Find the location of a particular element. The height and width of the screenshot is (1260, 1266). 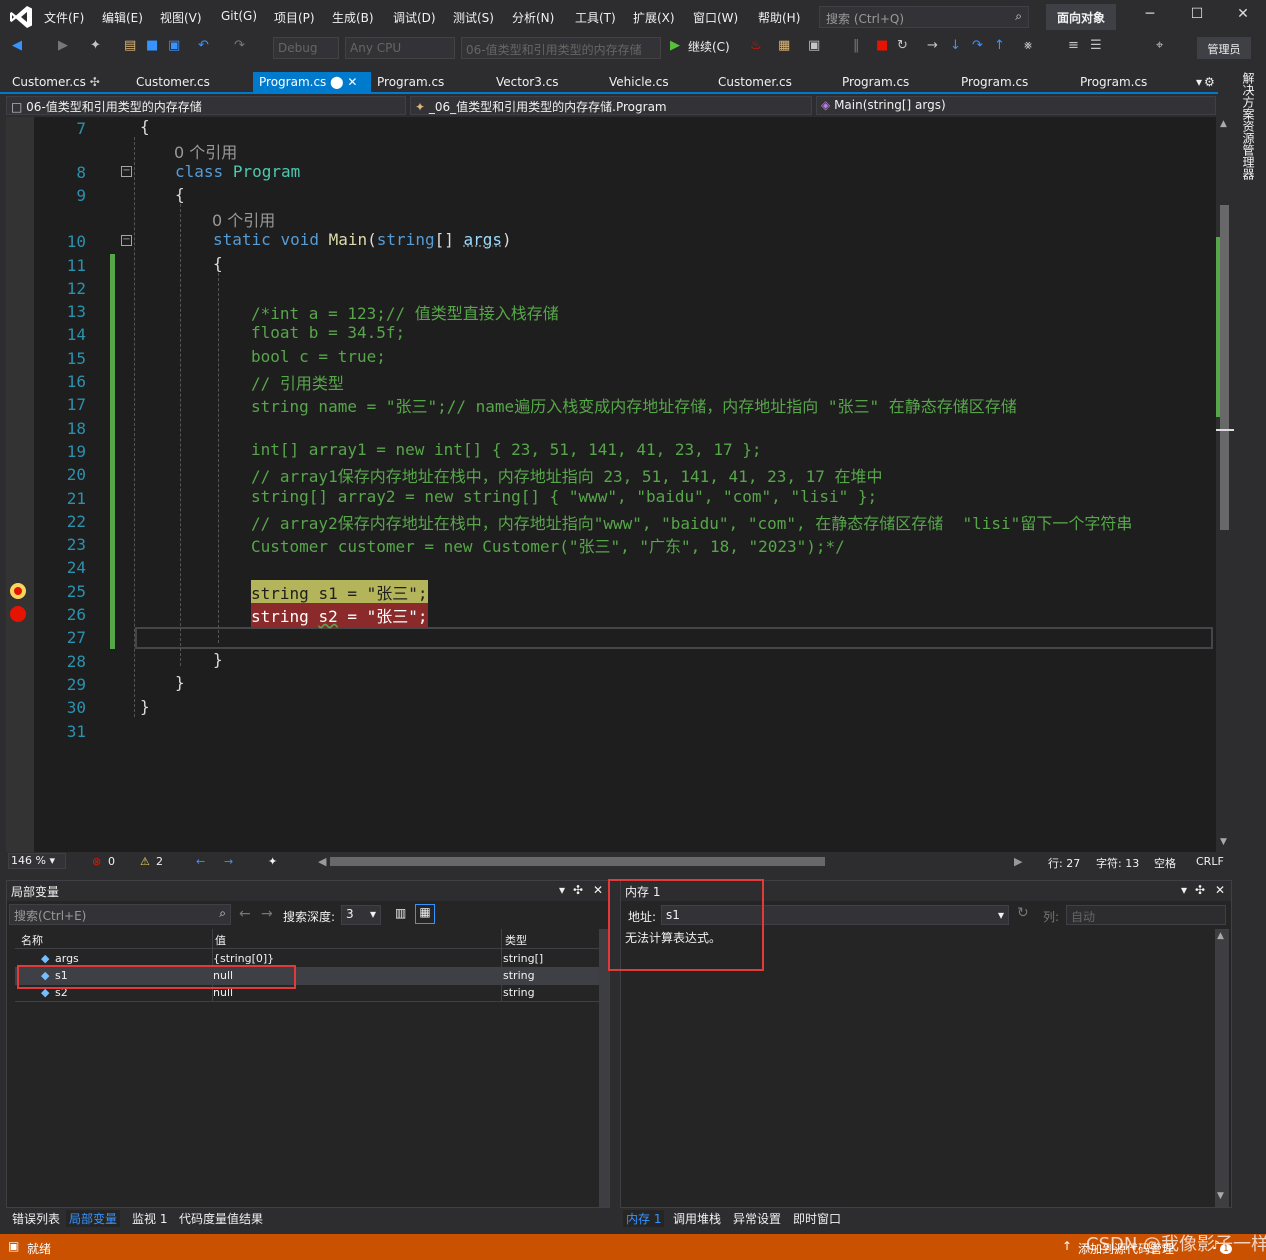

step-into-icon: ↓ is located at coordinates (955, 45).